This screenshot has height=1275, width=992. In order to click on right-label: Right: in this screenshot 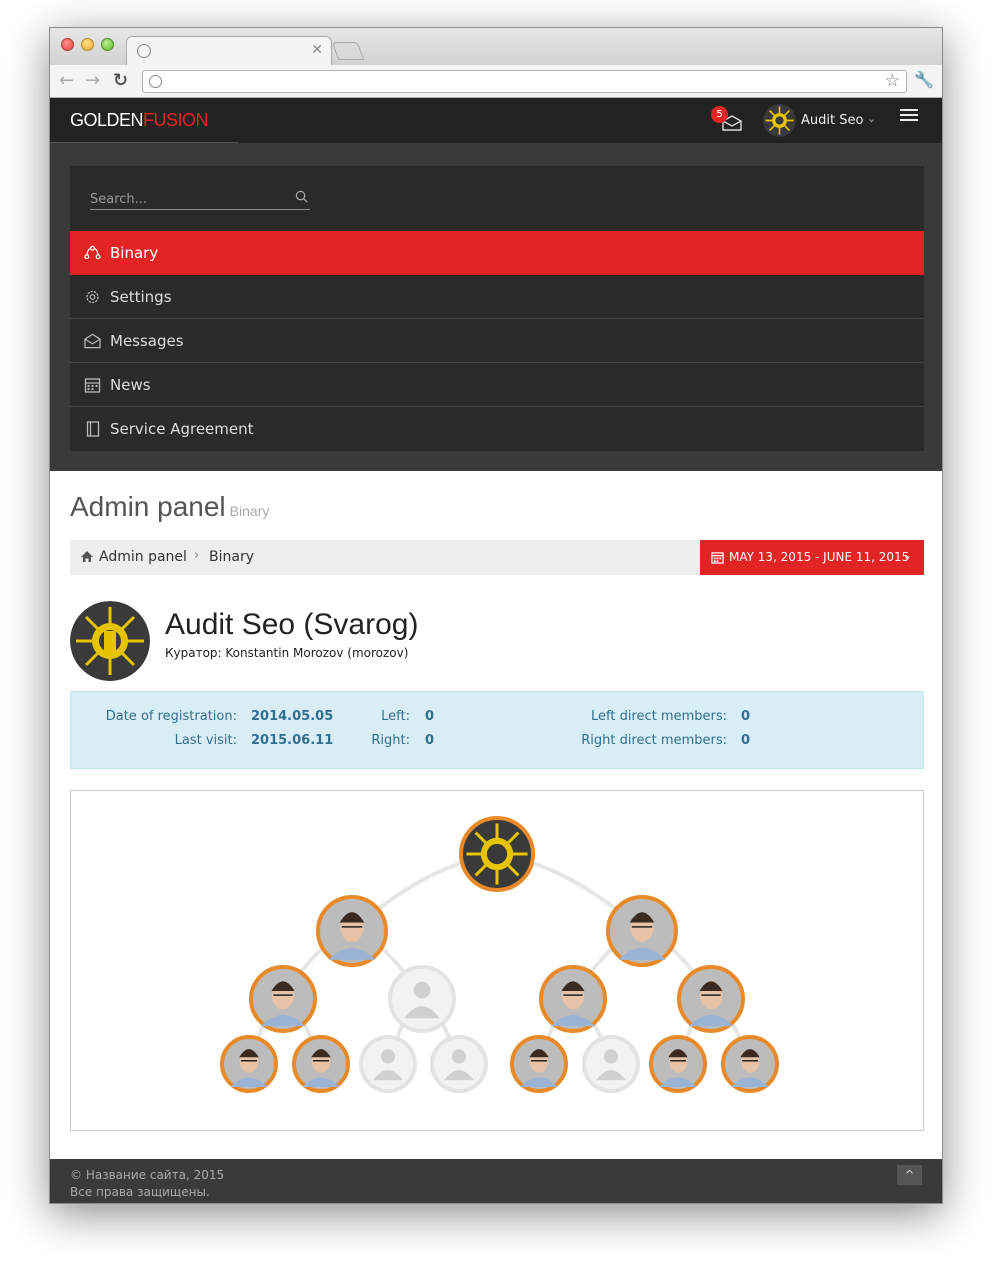, I will do `click(390, 740)`.